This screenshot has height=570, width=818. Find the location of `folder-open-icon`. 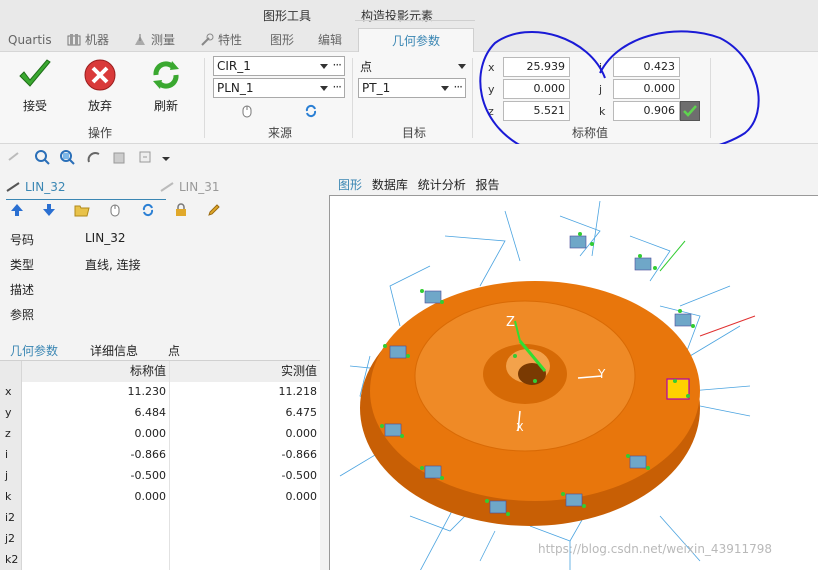

folder-open-icon is located at coordinates (82, 210).